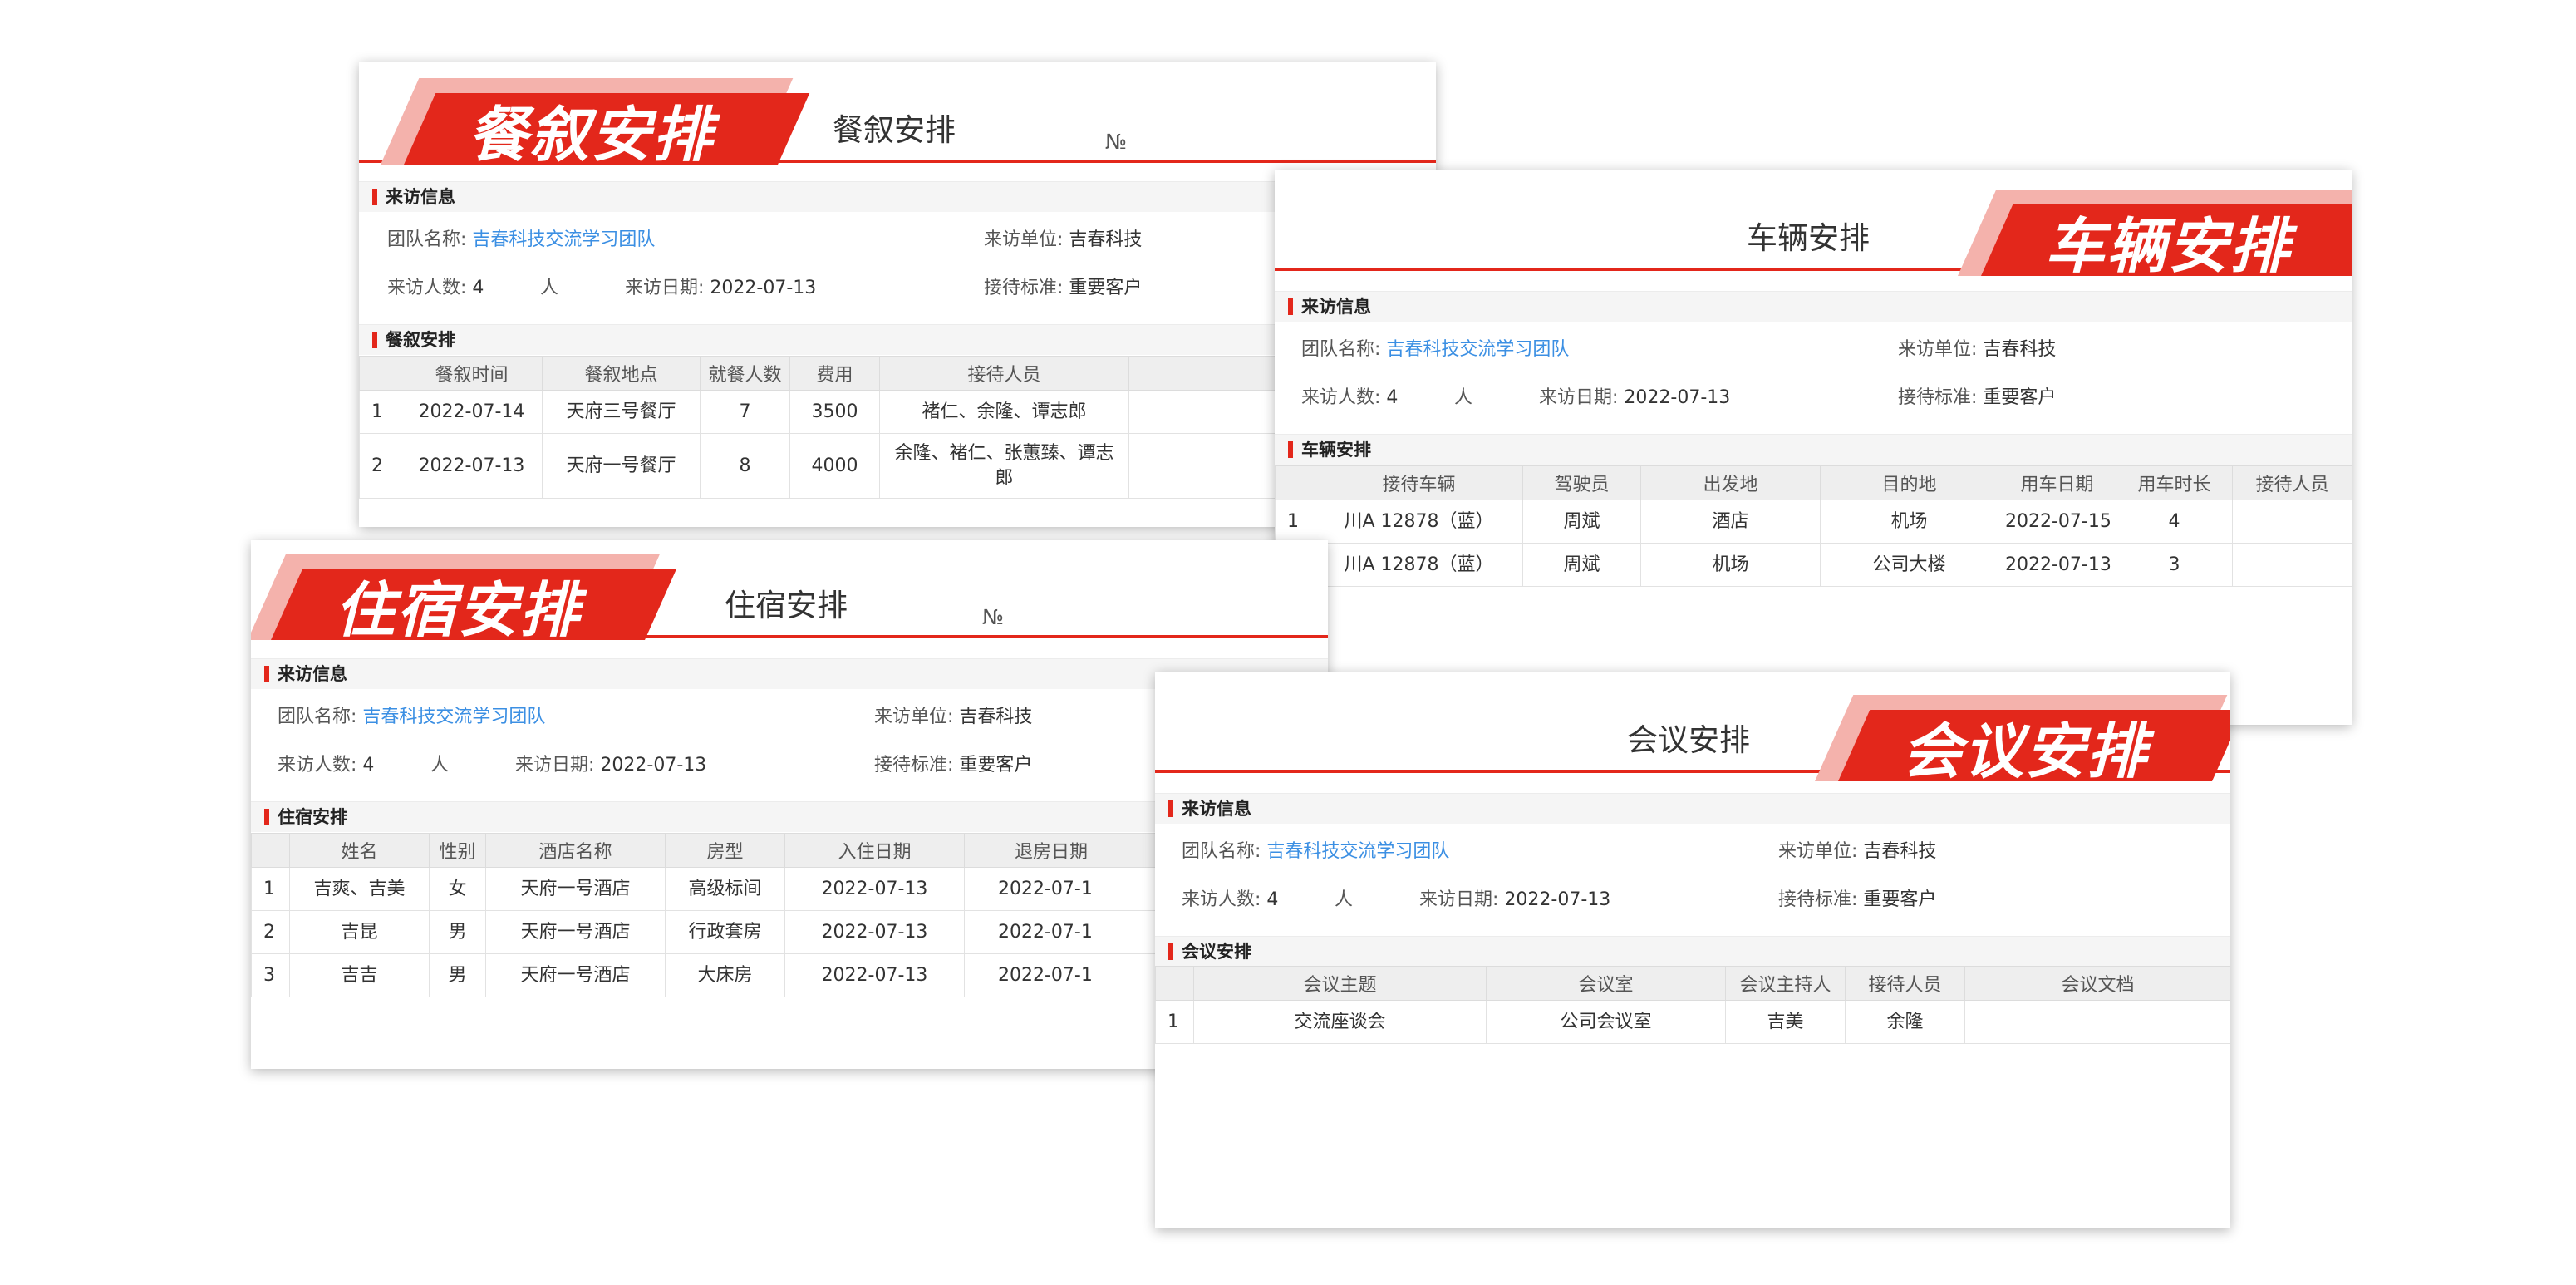 The height and width of the screenshot is (1285, 2576). I want to click on table-cell: 2, so click(380, 466).